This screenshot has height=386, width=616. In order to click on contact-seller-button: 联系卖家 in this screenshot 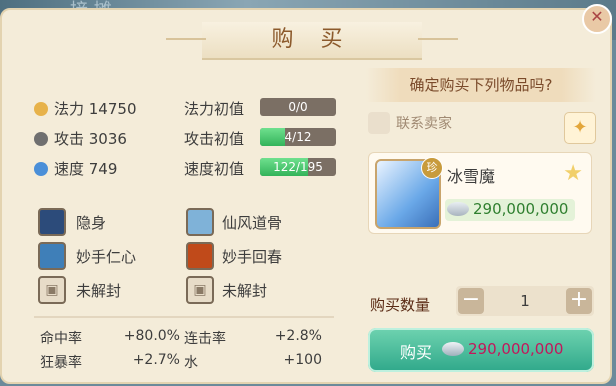, I will do `click(410, 123)`.